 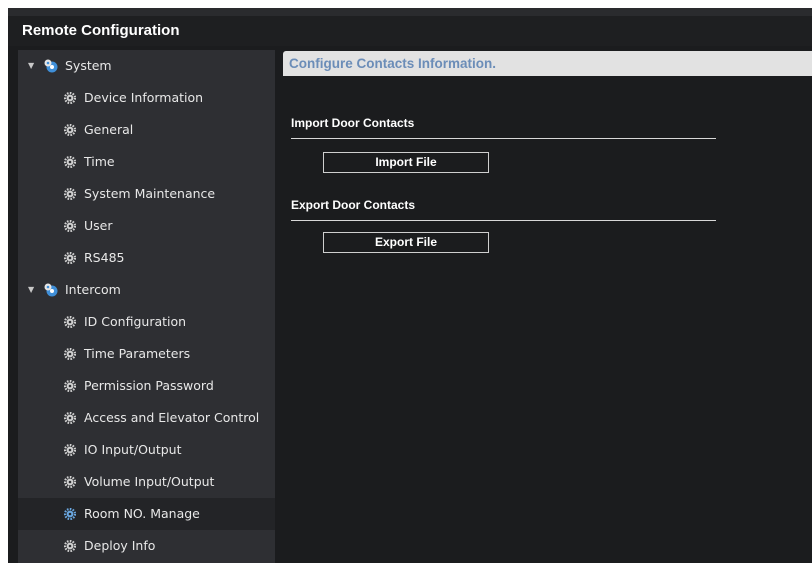 I want to click on sidebar-item-io-input-output: IO Input/Output, so click(x=146, y=450).